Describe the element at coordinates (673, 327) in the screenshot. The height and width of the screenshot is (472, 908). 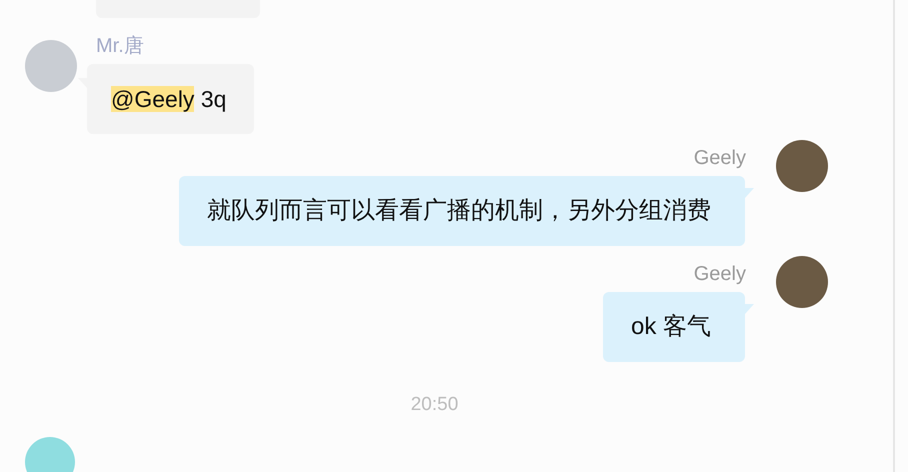
I see `message-bubble: ok 客气` at that location.